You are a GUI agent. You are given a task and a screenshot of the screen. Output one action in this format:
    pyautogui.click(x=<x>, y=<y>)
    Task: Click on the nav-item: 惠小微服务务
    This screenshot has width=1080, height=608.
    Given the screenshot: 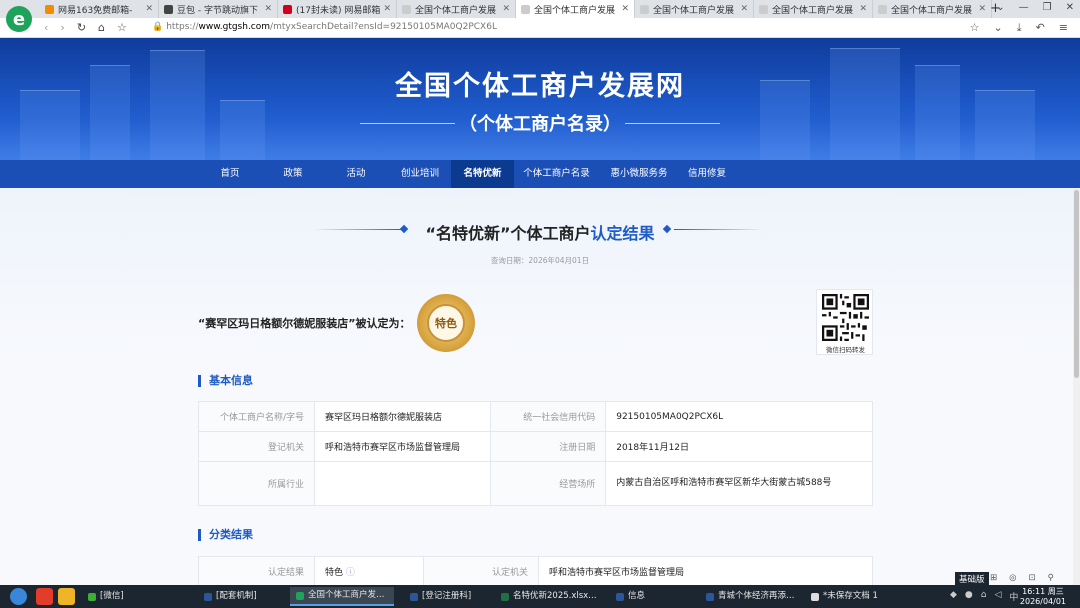 What is the action you would take?
    pyautogui.click(x=639, y=174)
    